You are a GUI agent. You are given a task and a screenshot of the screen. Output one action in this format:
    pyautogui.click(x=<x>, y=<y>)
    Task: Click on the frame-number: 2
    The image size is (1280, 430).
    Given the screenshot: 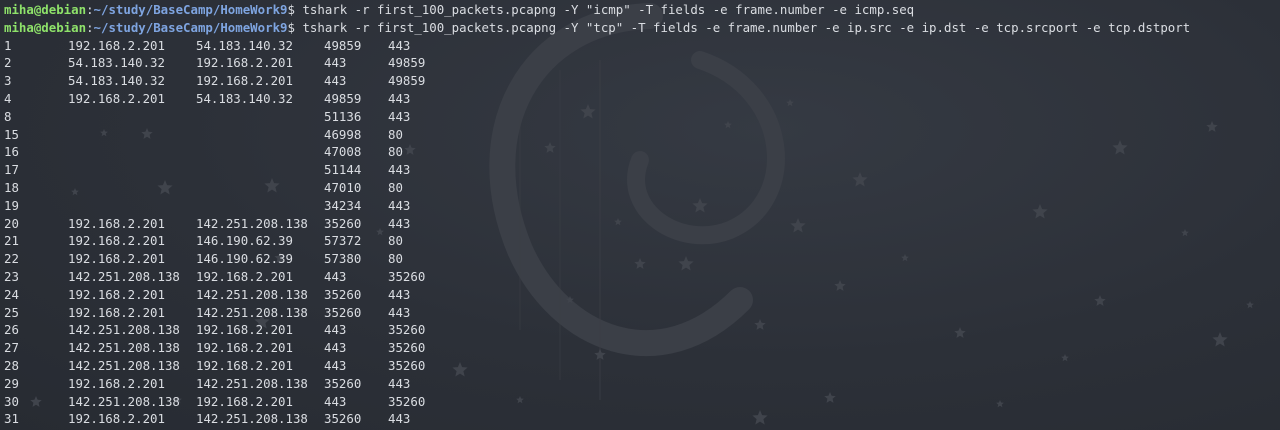 What is the action you would take?
    pyautogui.click(x=8, y=63)
    